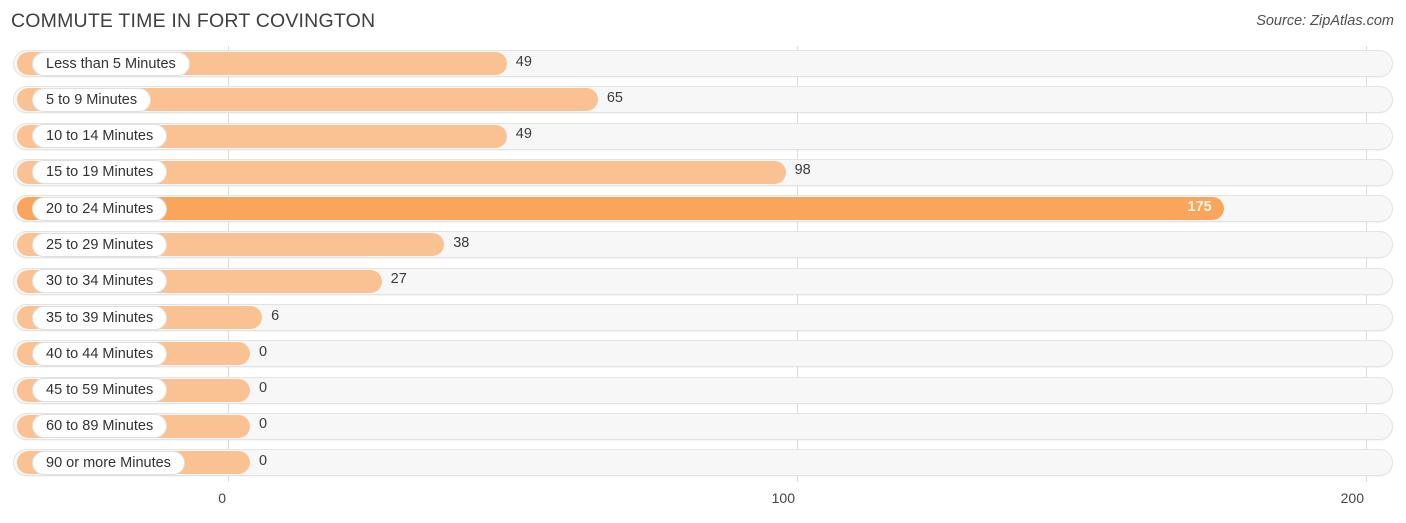 The image size is (1406, 523). I want to click on bar-category-label: 35 to 39 Minutes, so click(100, 317).